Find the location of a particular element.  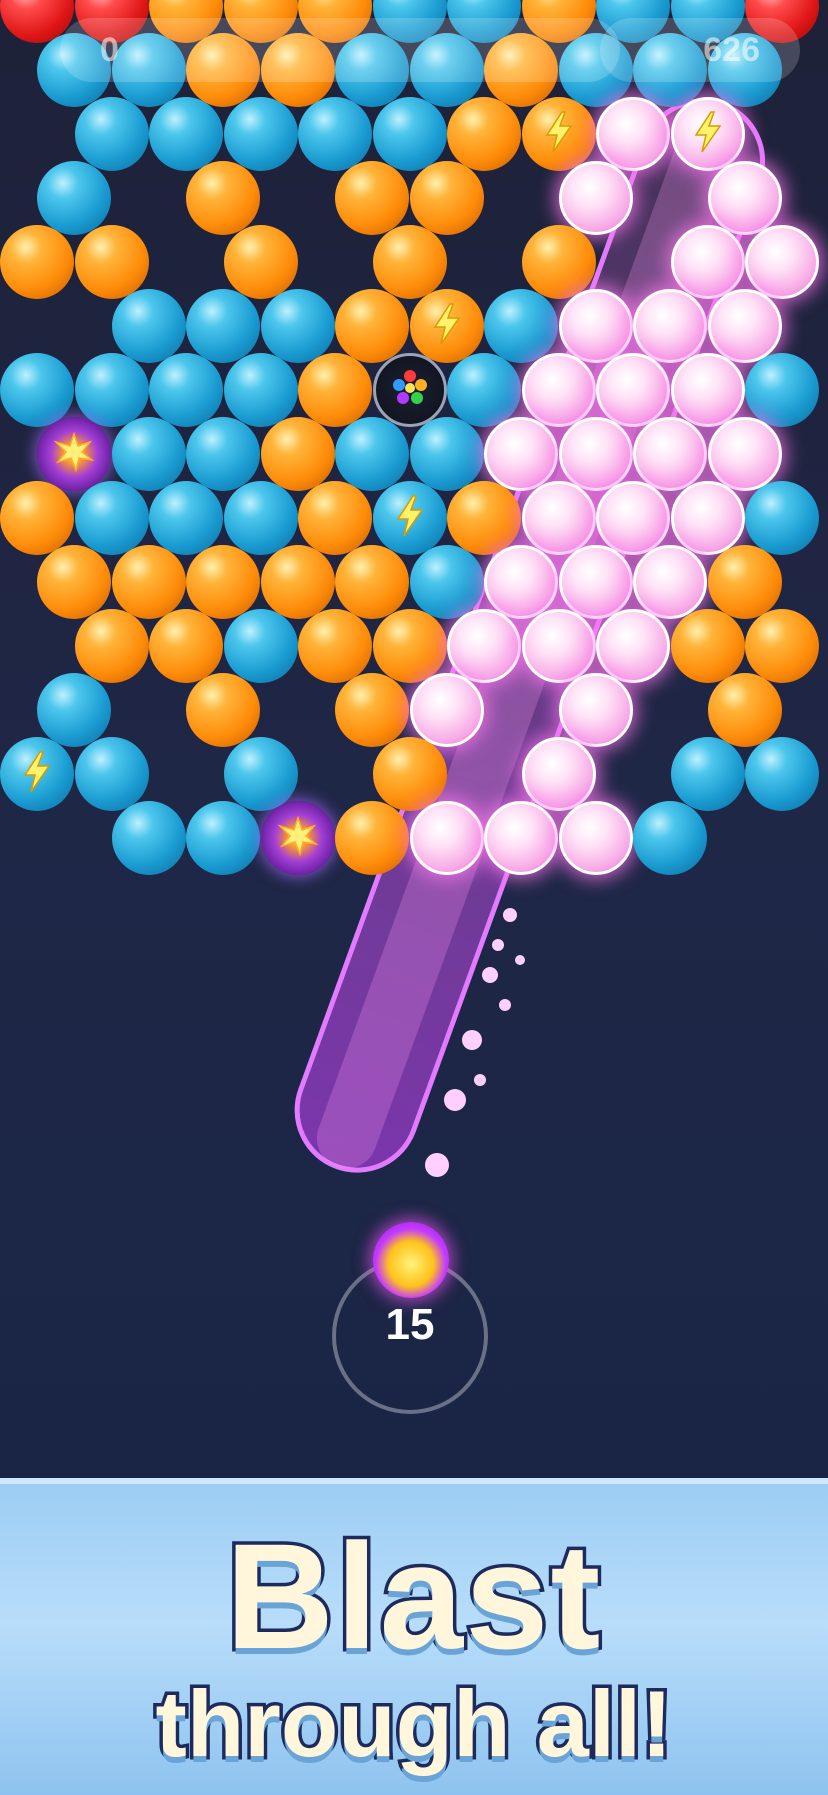

current-bubble is located at coordinates (411, 1260).